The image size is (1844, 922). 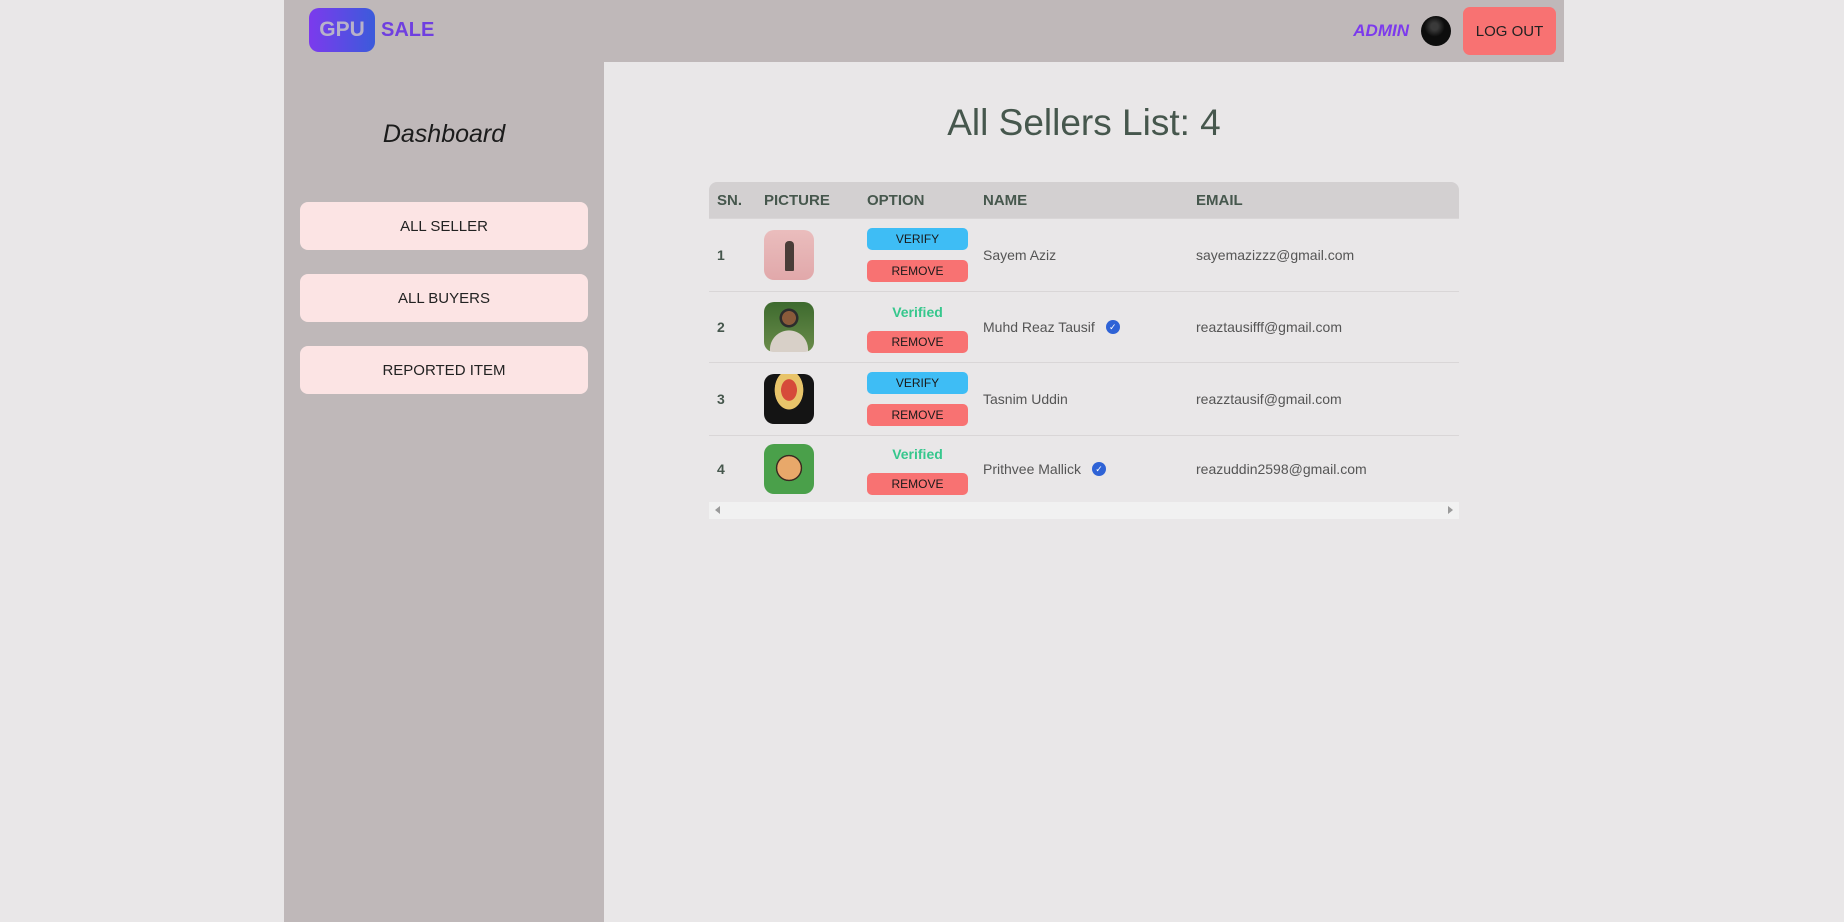 What do you see at coordinates (444, 226) in the screenshot?
I see `sidebar-item-all-seller: ALL SELLER` at bounding box center [444, 226].